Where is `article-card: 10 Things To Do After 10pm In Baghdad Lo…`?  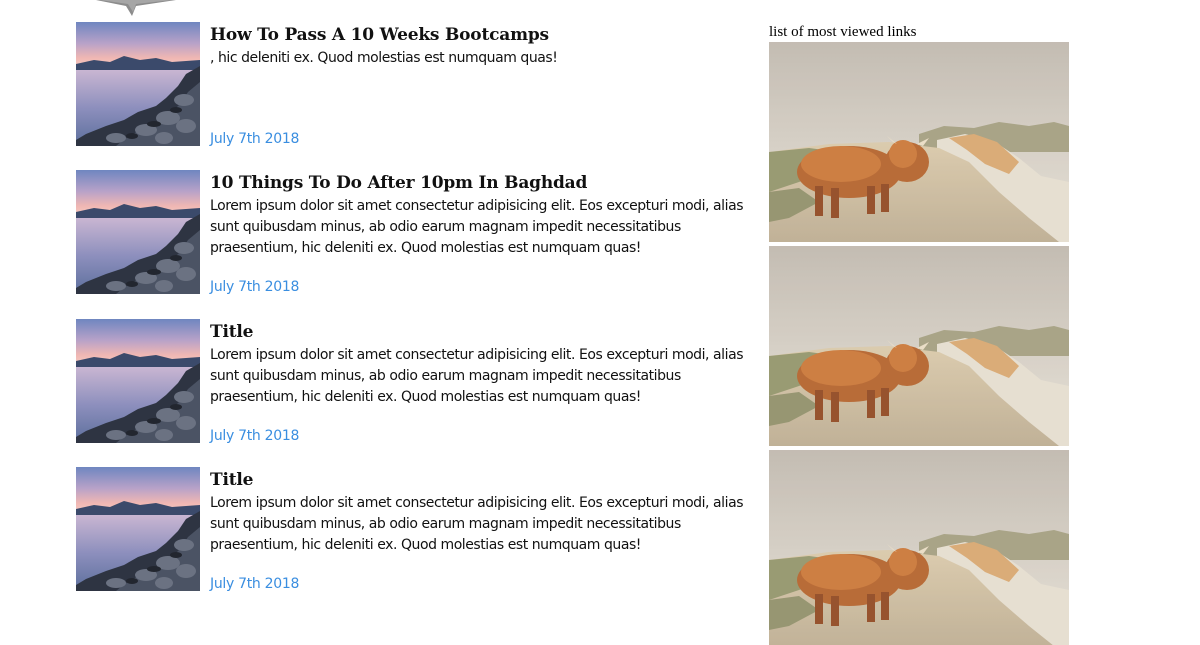 article-card: 10 Things To Do After 10pm In Baghdad Lo… is located at coordinates (416, 232).